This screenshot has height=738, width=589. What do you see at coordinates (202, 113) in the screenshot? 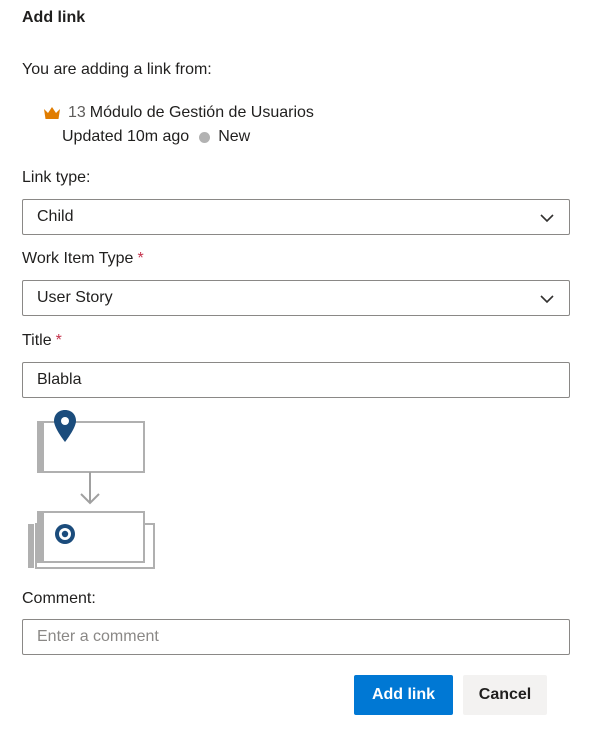
I see `work-item-title: Módulo de Gestión de Usuarios` at bounding box center [202, 113].